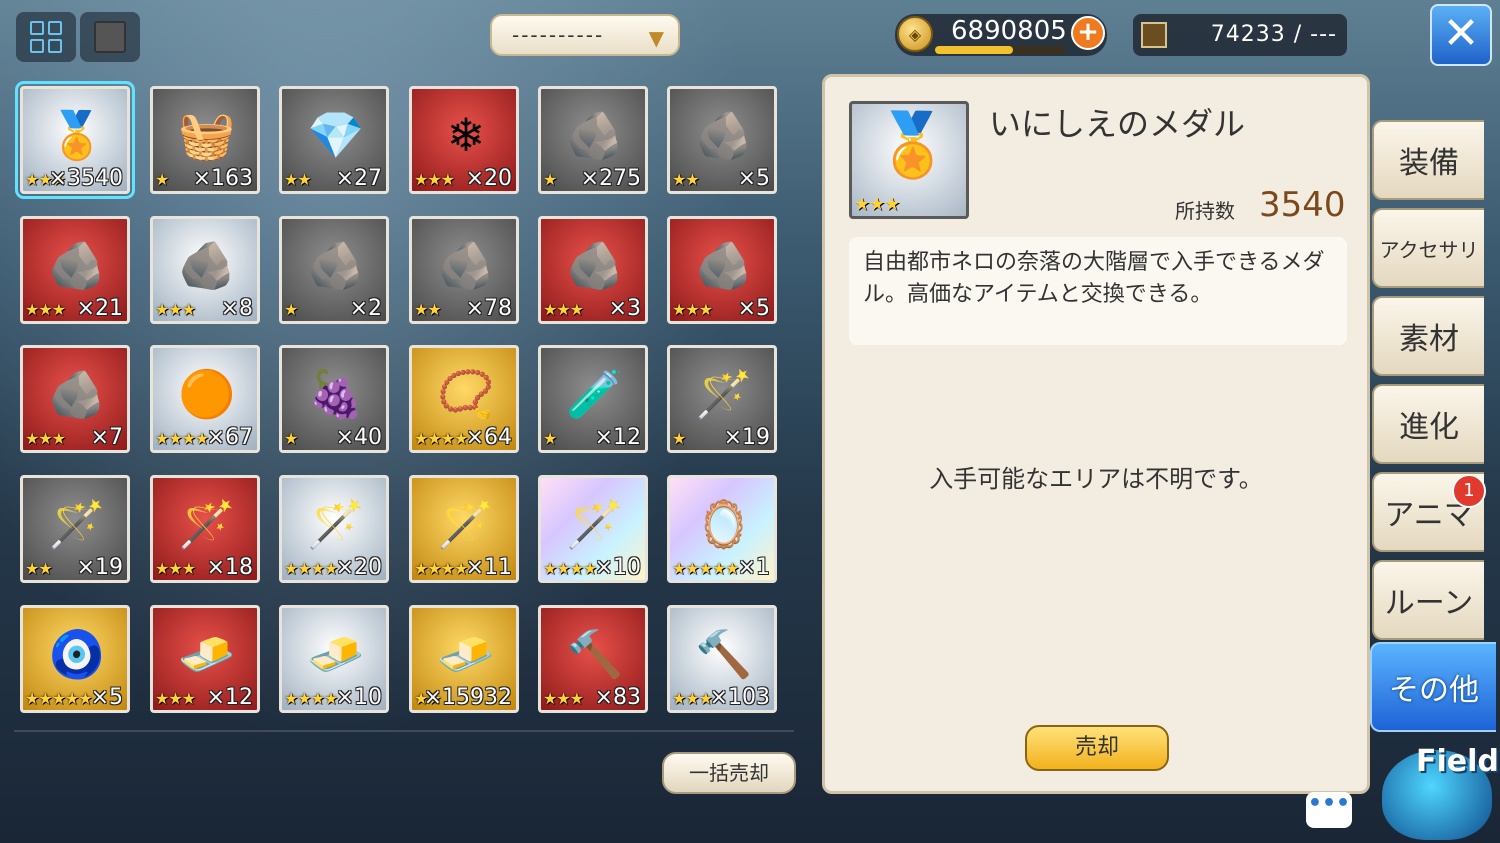 This screenshot has width=1500, height=843. What do you see at coordinates (99, 567) in the screenshot?
I see `item-count: ×19` at bounding box center [99, 567].